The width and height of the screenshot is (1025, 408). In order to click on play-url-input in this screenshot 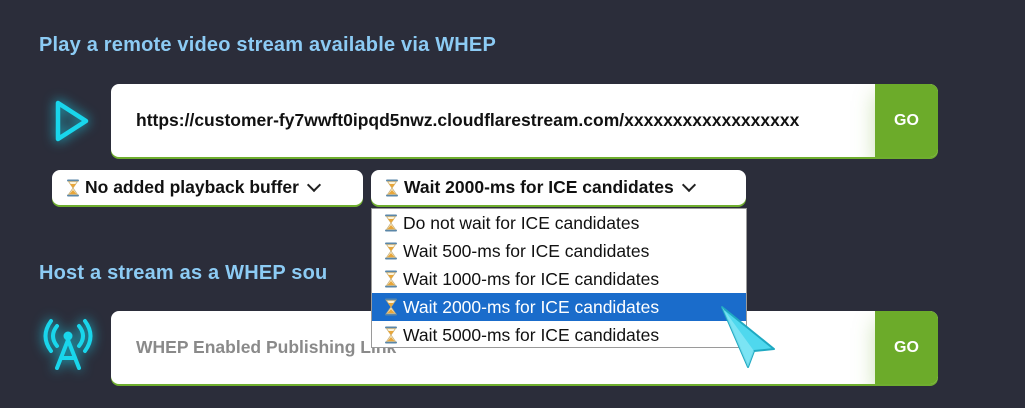, I will do `click(493, 120)`.